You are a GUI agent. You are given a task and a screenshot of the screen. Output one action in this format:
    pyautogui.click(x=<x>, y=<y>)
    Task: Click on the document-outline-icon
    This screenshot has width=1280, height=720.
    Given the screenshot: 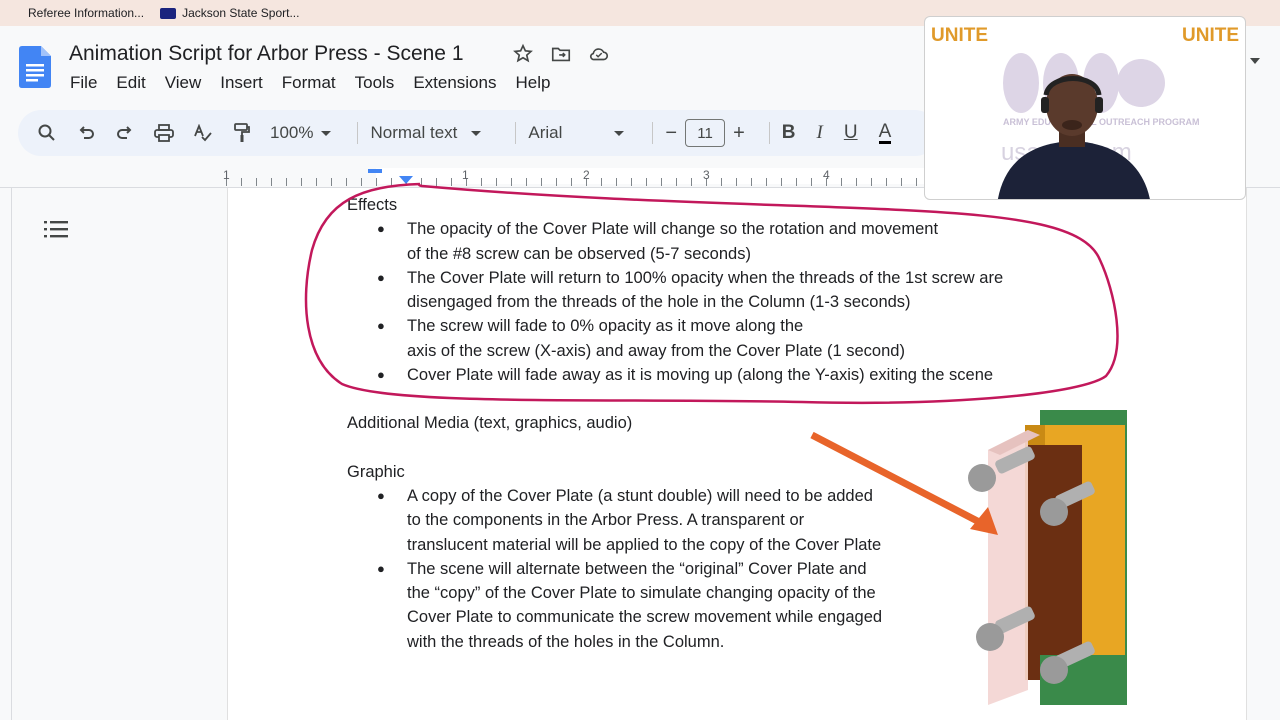 What is the action you would take?
    pyautogui.click(x=56, y=229)
    